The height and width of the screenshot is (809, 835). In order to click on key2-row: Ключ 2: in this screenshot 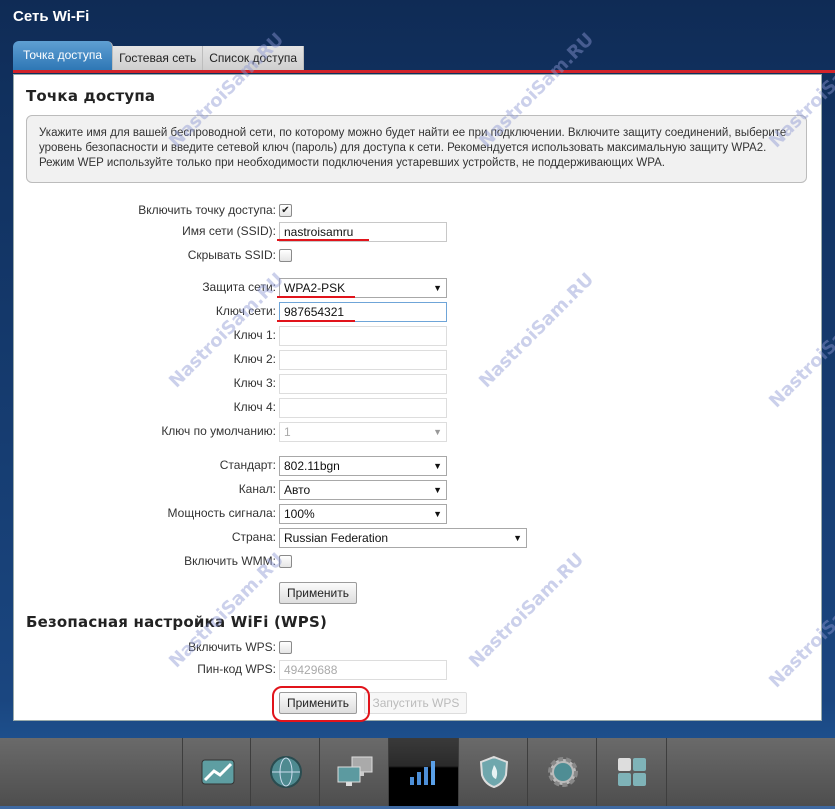, I will do `click(417, 360)`.